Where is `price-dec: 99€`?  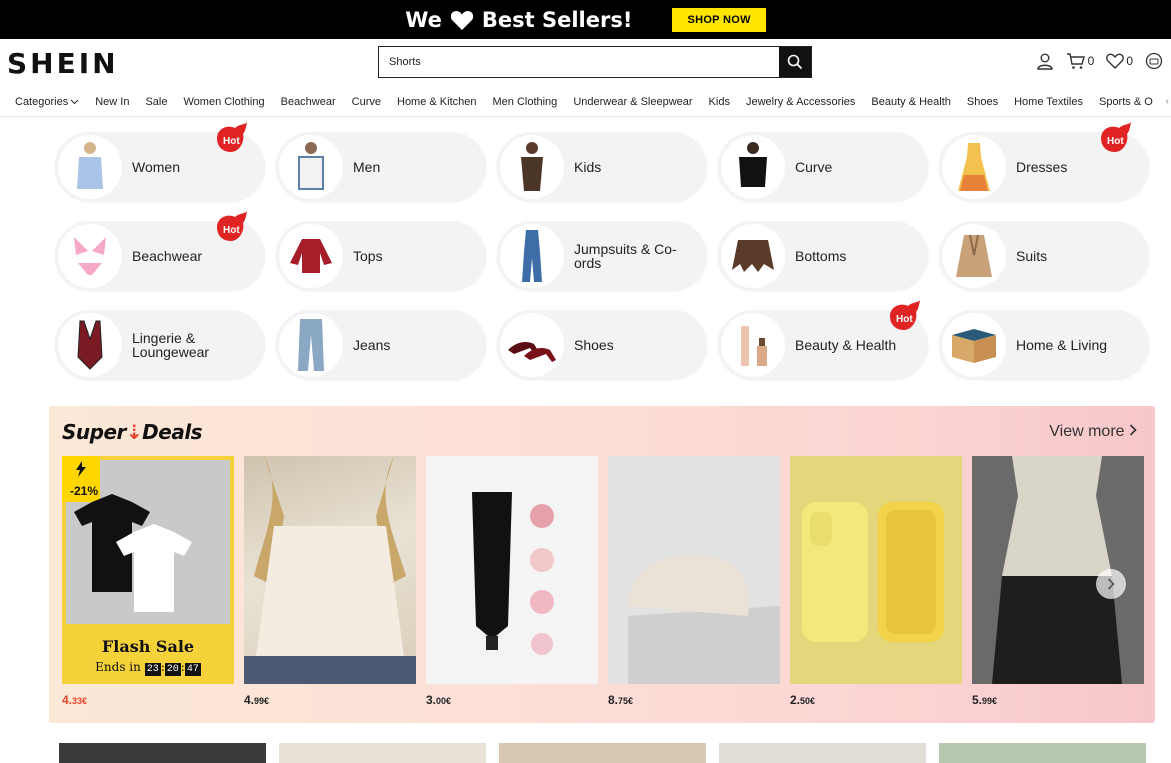 price-dec: 99€ is located at coordinates (990, 701).